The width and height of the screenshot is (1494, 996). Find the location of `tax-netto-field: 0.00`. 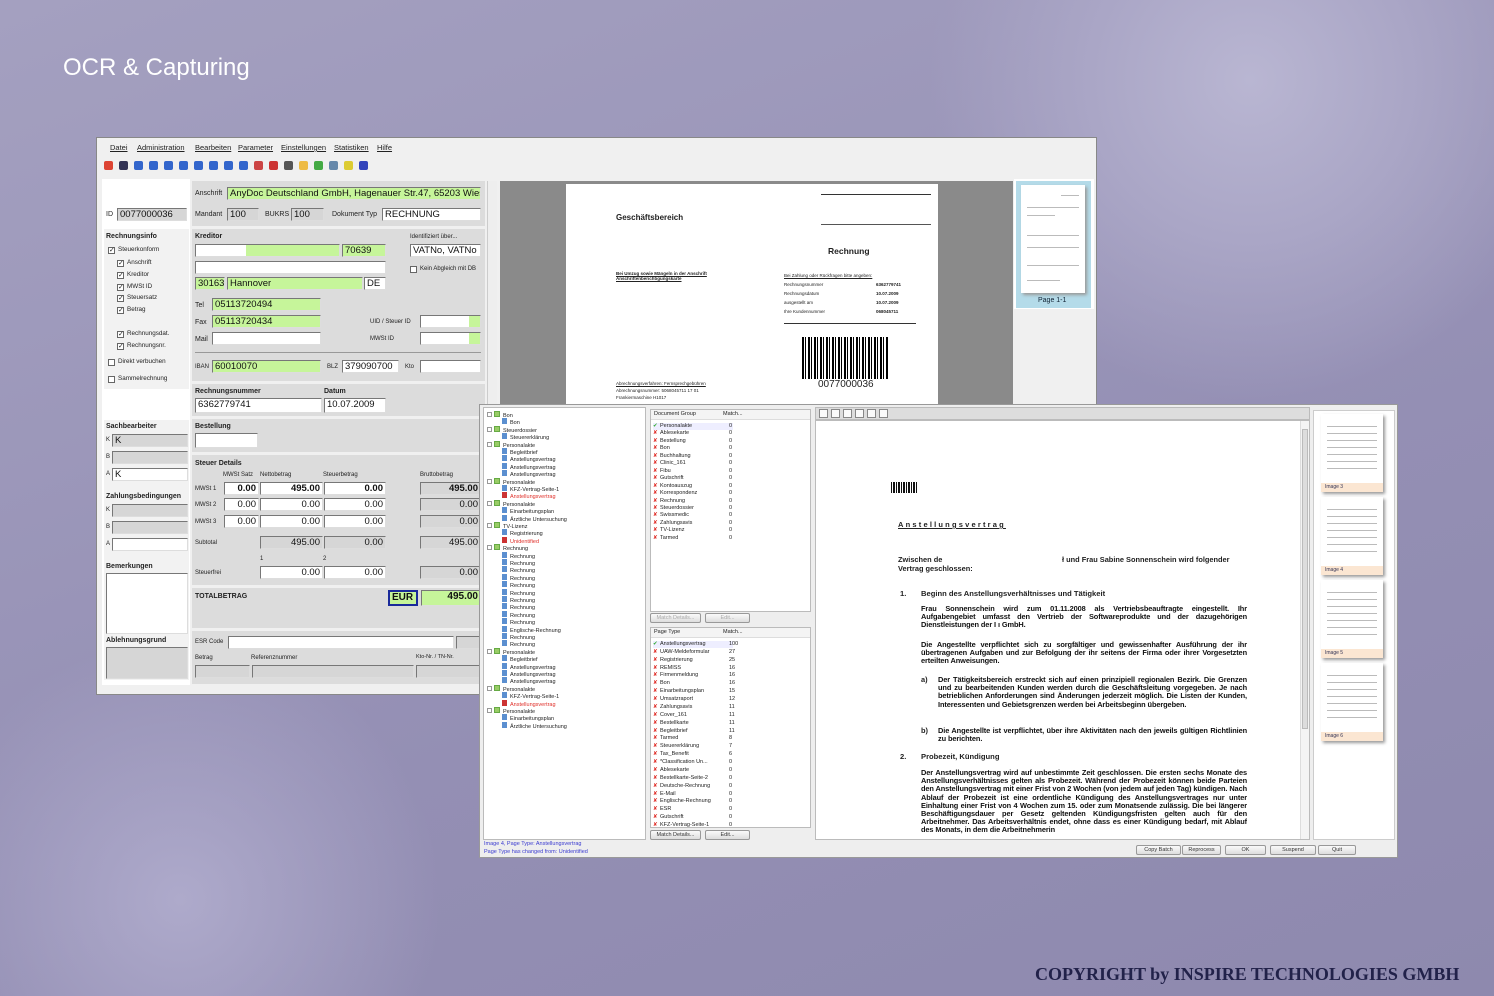

tax-netto-field: 0.00 is located at coordinates (291, 504).